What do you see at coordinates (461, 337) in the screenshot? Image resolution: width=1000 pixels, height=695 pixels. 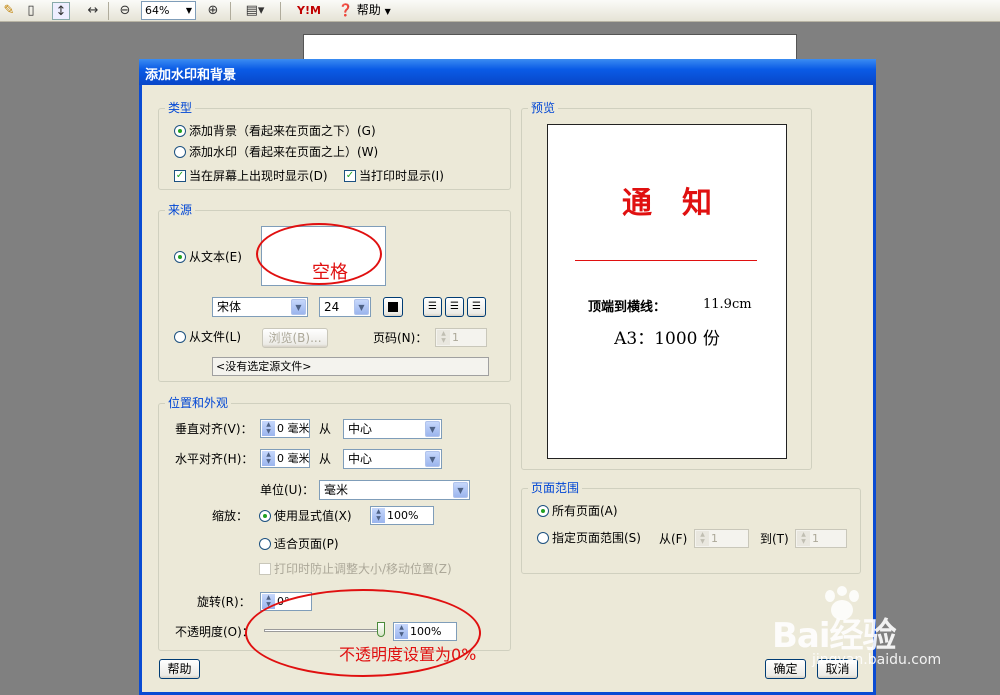 I see `page-number-stepper: ▲ ▼ 1` at bounding box center [461, 337].